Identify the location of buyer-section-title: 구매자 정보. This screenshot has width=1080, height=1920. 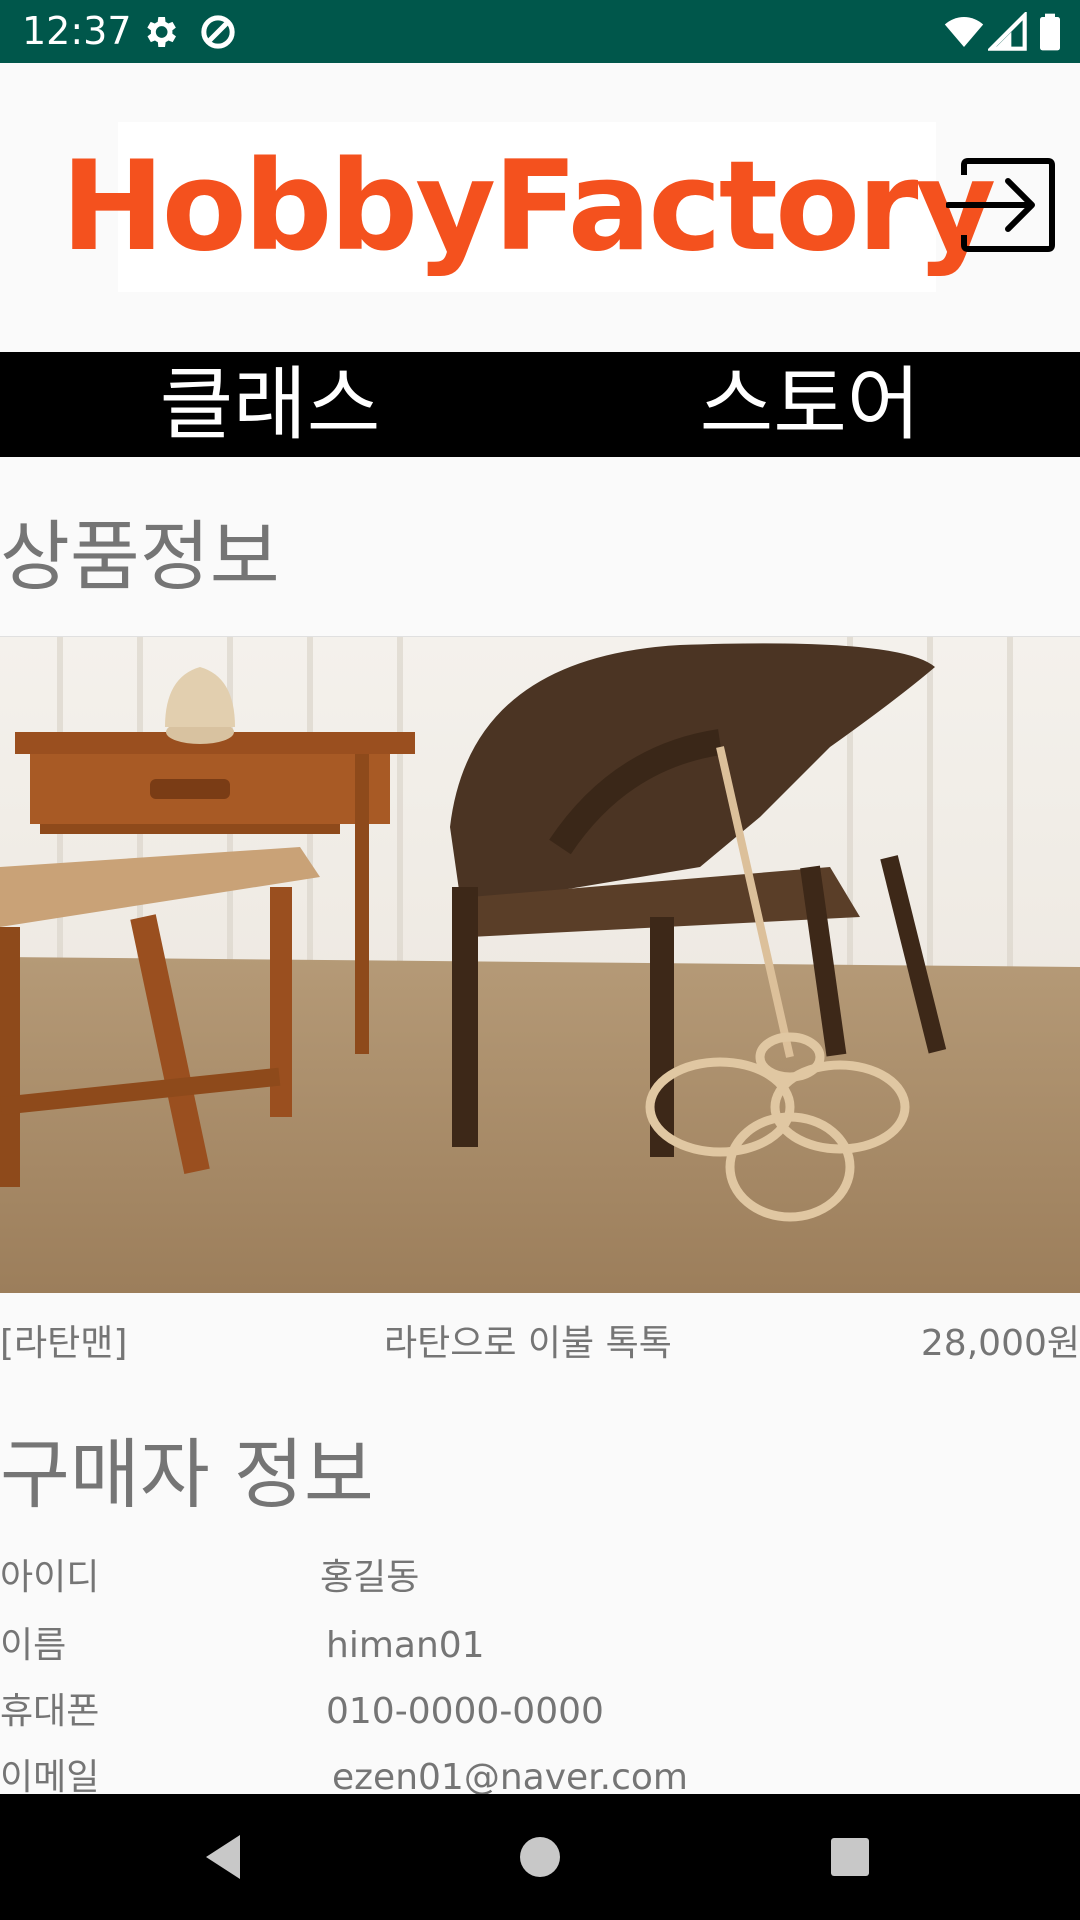
(187, 1474).